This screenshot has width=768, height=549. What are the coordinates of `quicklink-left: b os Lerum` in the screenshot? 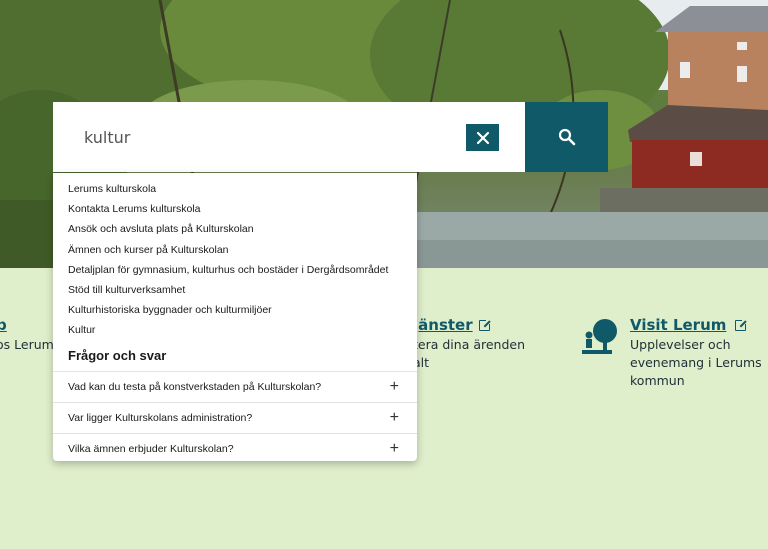 It's located at (27, 335).